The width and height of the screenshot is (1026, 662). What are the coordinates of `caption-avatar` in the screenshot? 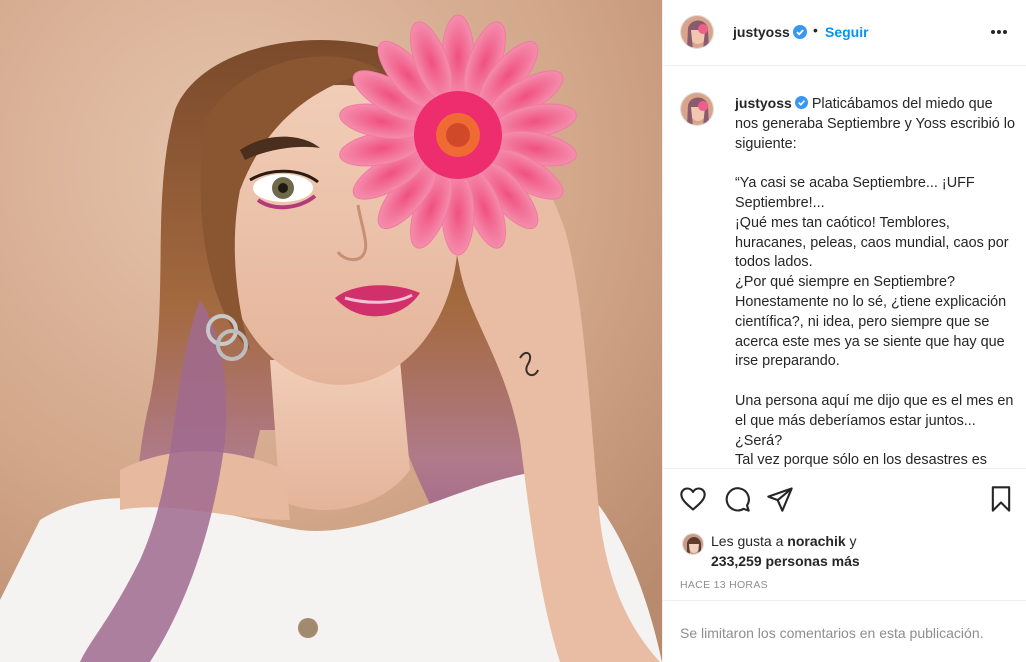 It's located at (697, 109).